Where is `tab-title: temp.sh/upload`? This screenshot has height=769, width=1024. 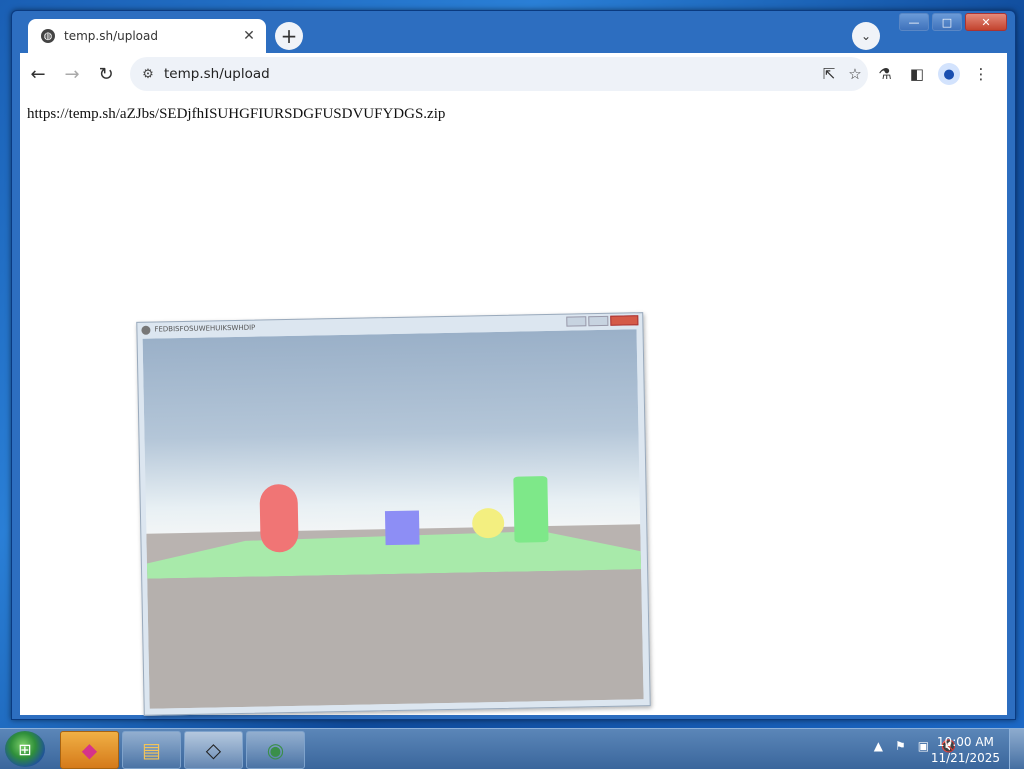 tab-title: temp.sh/upload is located at coordinates (111, 36).